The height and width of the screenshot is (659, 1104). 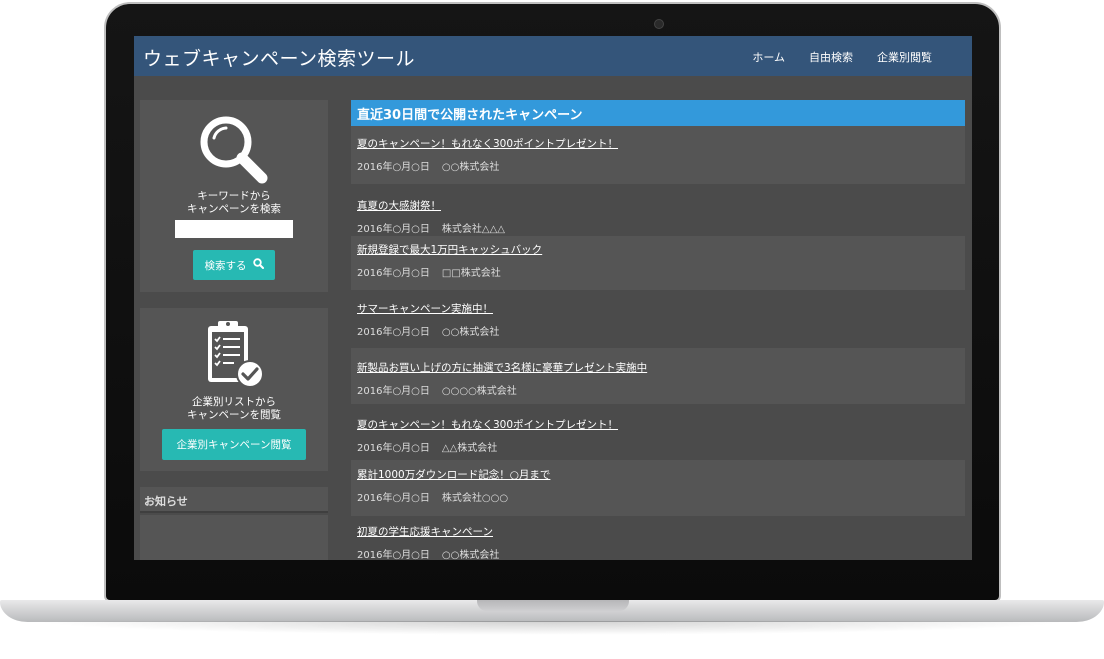 I want to click on clipboard-check-icon, so click(x=234, y=354).